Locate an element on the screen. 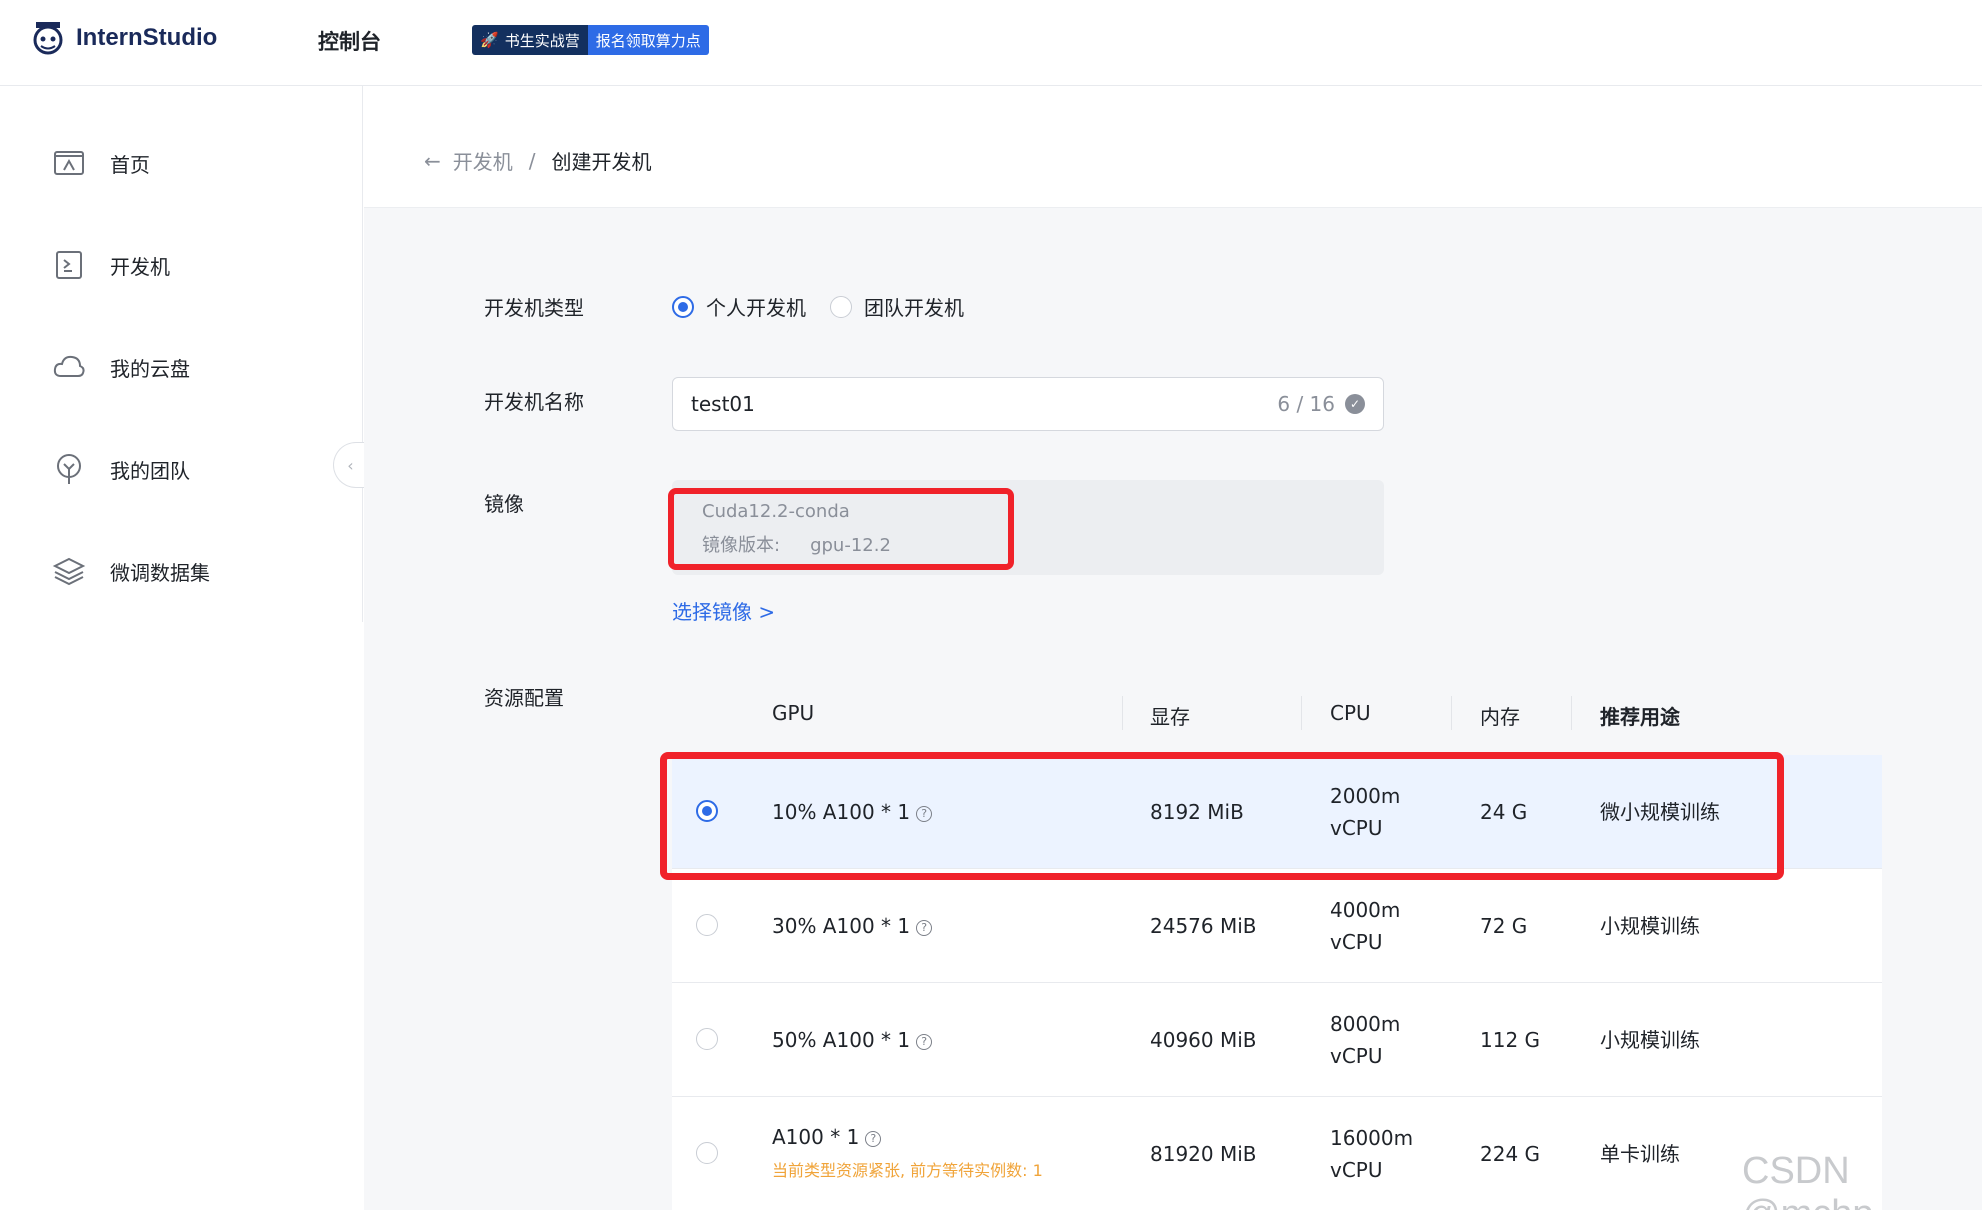  watermark: CSDN @mchp is located at coordinates (1808, 1180).